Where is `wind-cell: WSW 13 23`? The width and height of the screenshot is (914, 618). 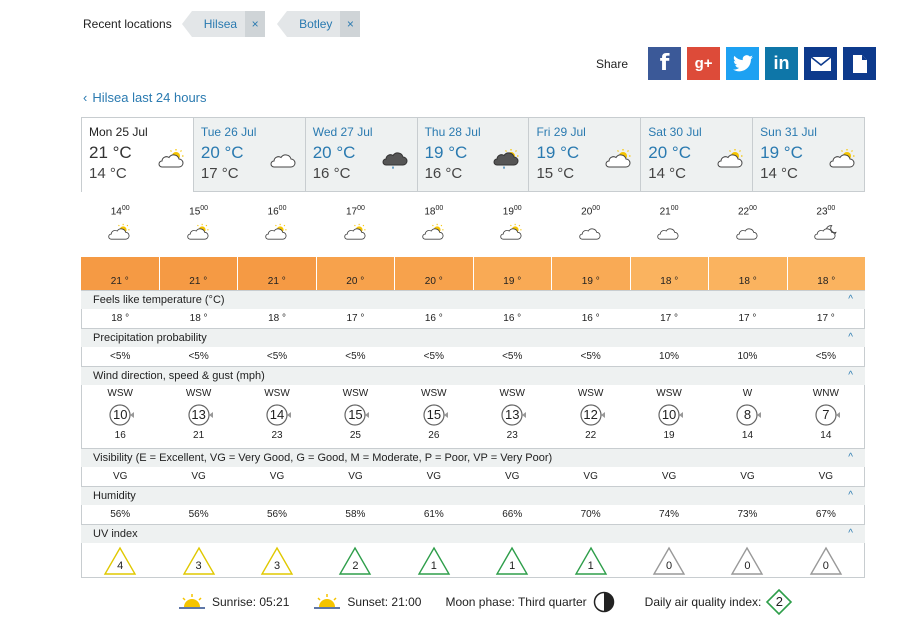 wind-cell: WSW 13 23 is located at coordinates (512, 414).